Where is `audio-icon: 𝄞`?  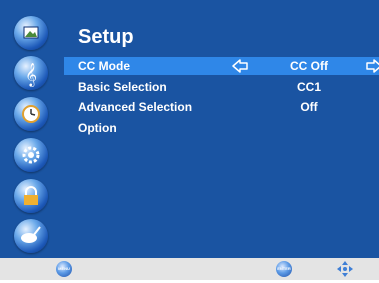
audio-icon: 𝄞 is located at coordinates (31, 73).